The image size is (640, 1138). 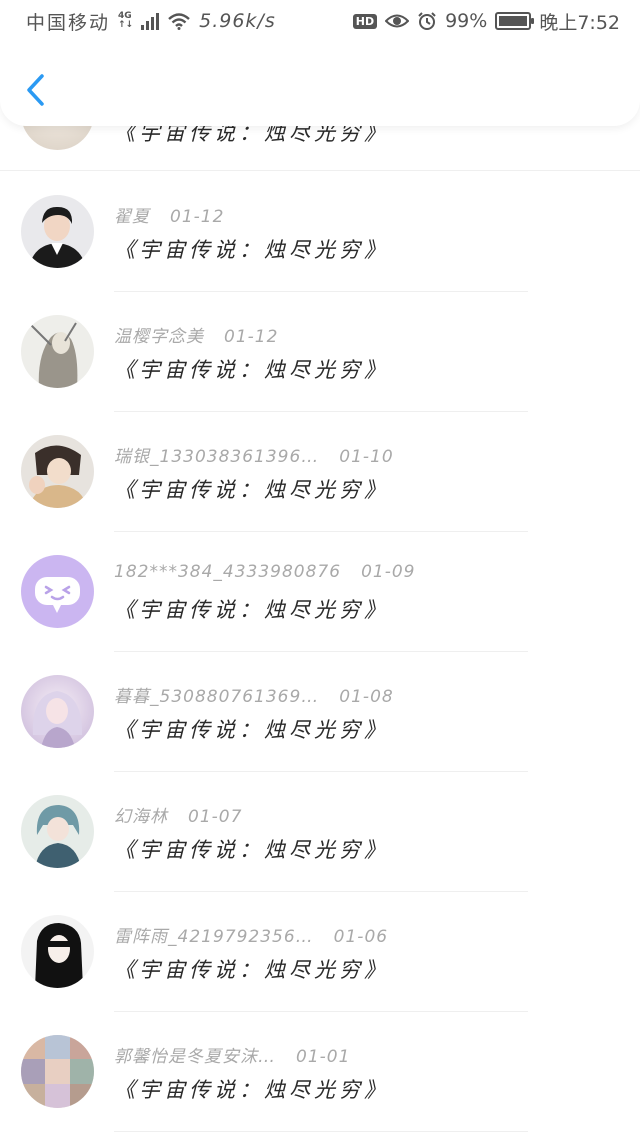 I want to click on carrier-name: 中国移动, so click(x=68, y=22).